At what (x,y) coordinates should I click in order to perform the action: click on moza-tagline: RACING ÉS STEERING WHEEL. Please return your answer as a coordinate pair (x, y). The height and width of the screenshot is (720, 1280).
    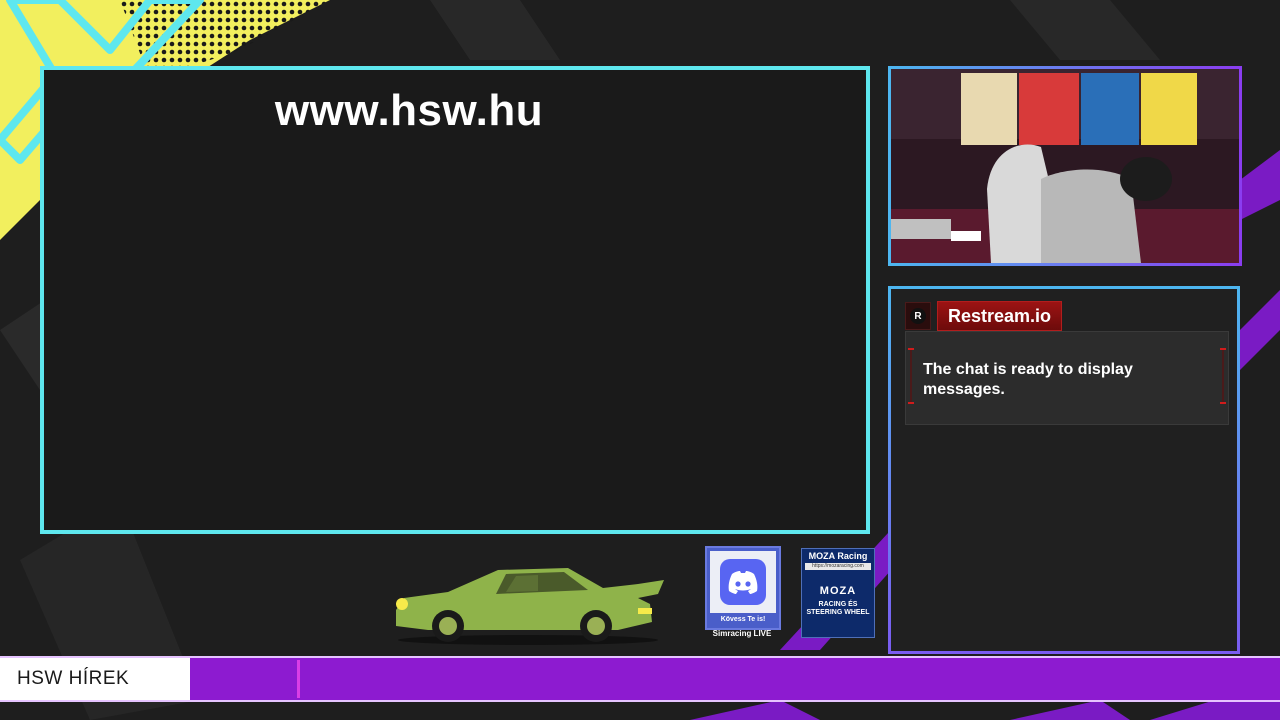
    Looking at the image, I should click on (838, 609).